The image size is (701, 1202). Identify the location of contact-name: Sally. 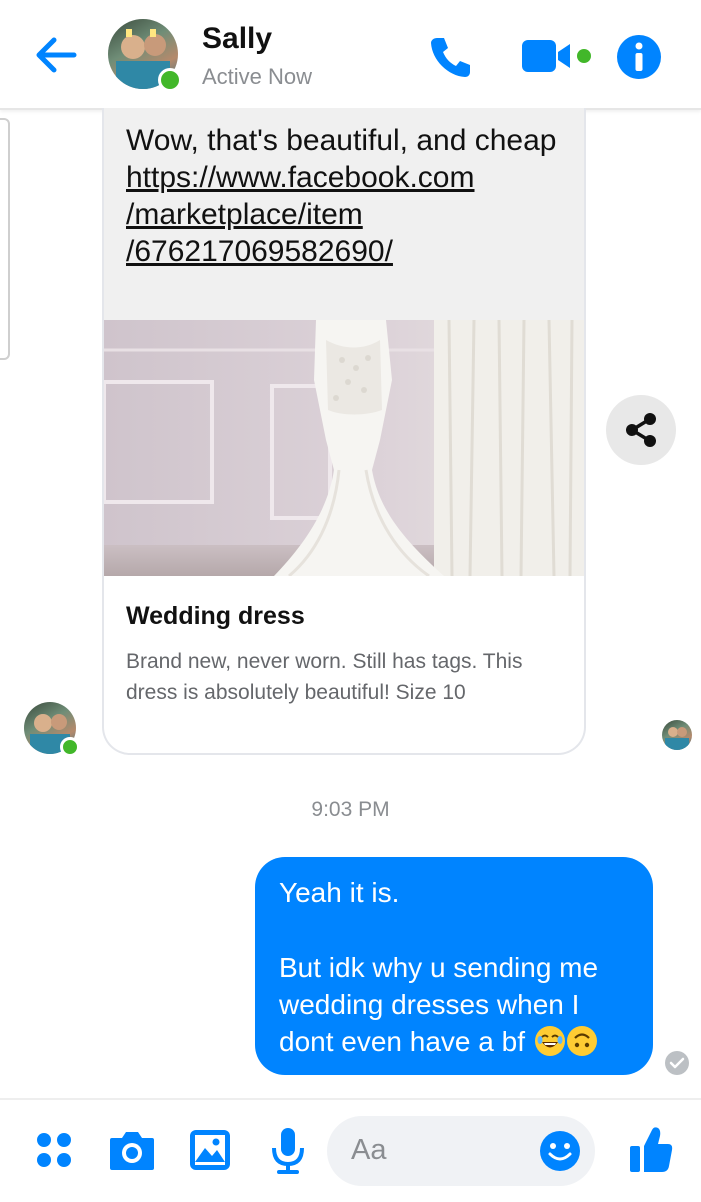
(237, 39).